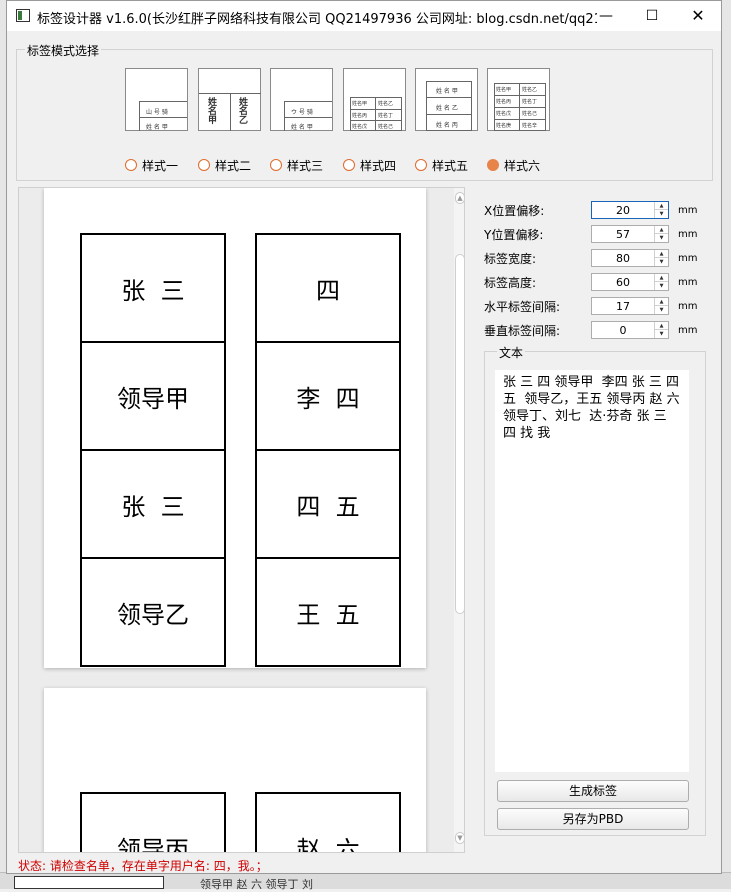  What do you see at coordinates (441, 165) in the screenshot?
I see `style-radio-5: 样式五` at bounding box center [441, 165].